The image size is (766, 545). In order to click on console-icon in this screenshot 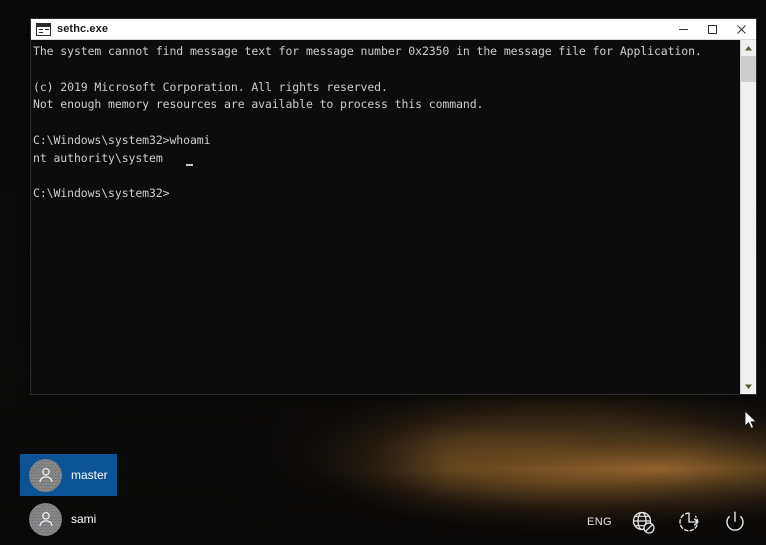, I will do `click(43, 29)`.